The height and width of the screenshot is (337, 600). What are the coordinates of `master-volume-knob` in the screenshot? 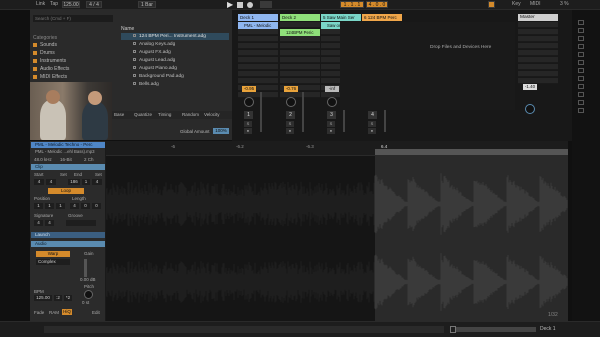 It's located at (530, 109).